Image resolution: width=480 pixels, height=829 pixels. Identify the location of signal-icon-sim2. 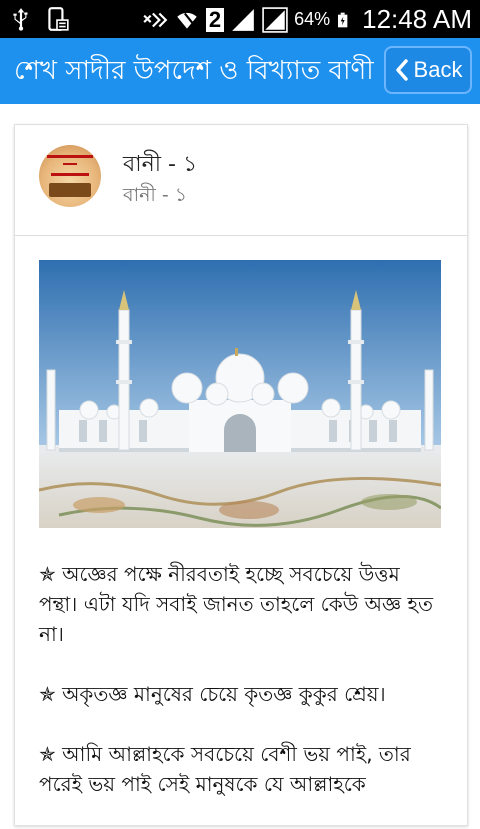
(275, 19).